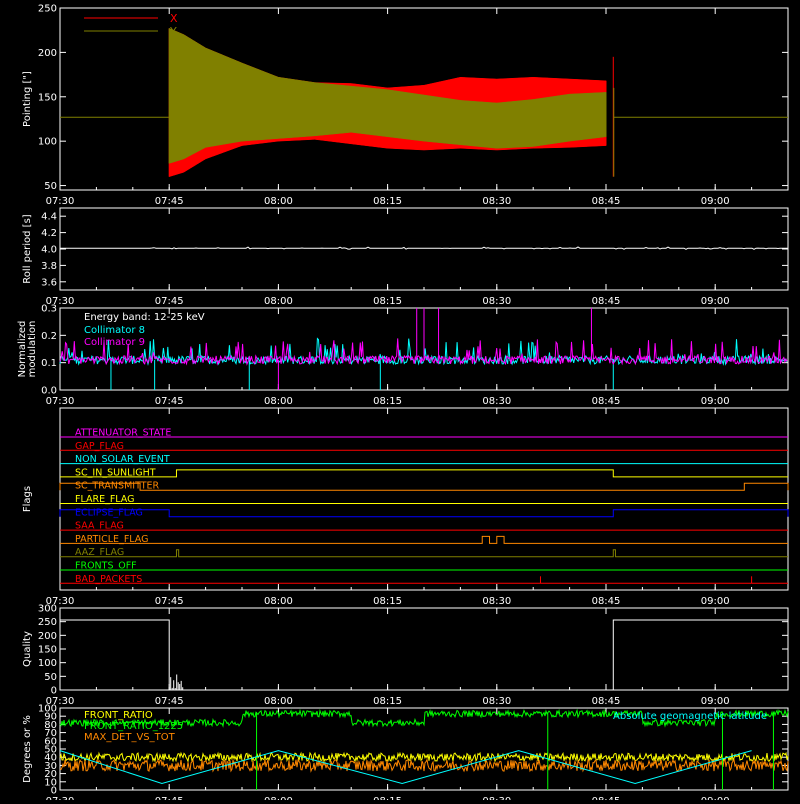 The width and height of the screenshot is (800, 804). I want to click on roll-xtick-label: 08:30, so click(496, 301).